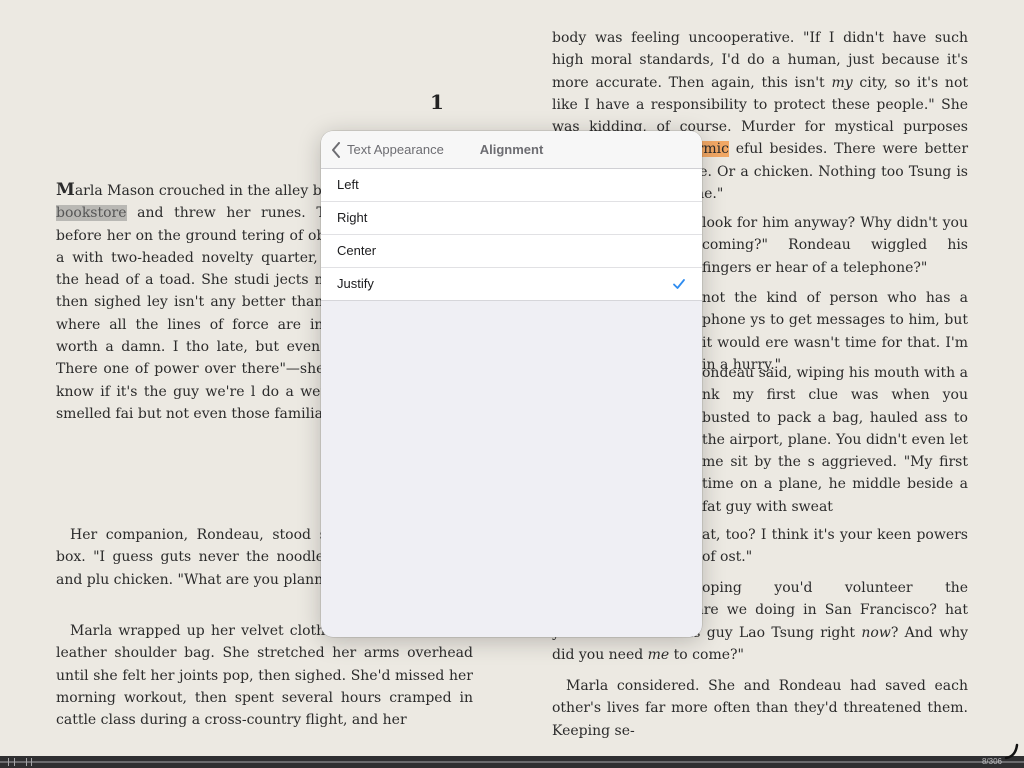 Image resolution: width=1024 pixels, height=768 pixels. Describe the element at coordinates (511, 251) in the screenshot. I see `option-center: Center` at that location.